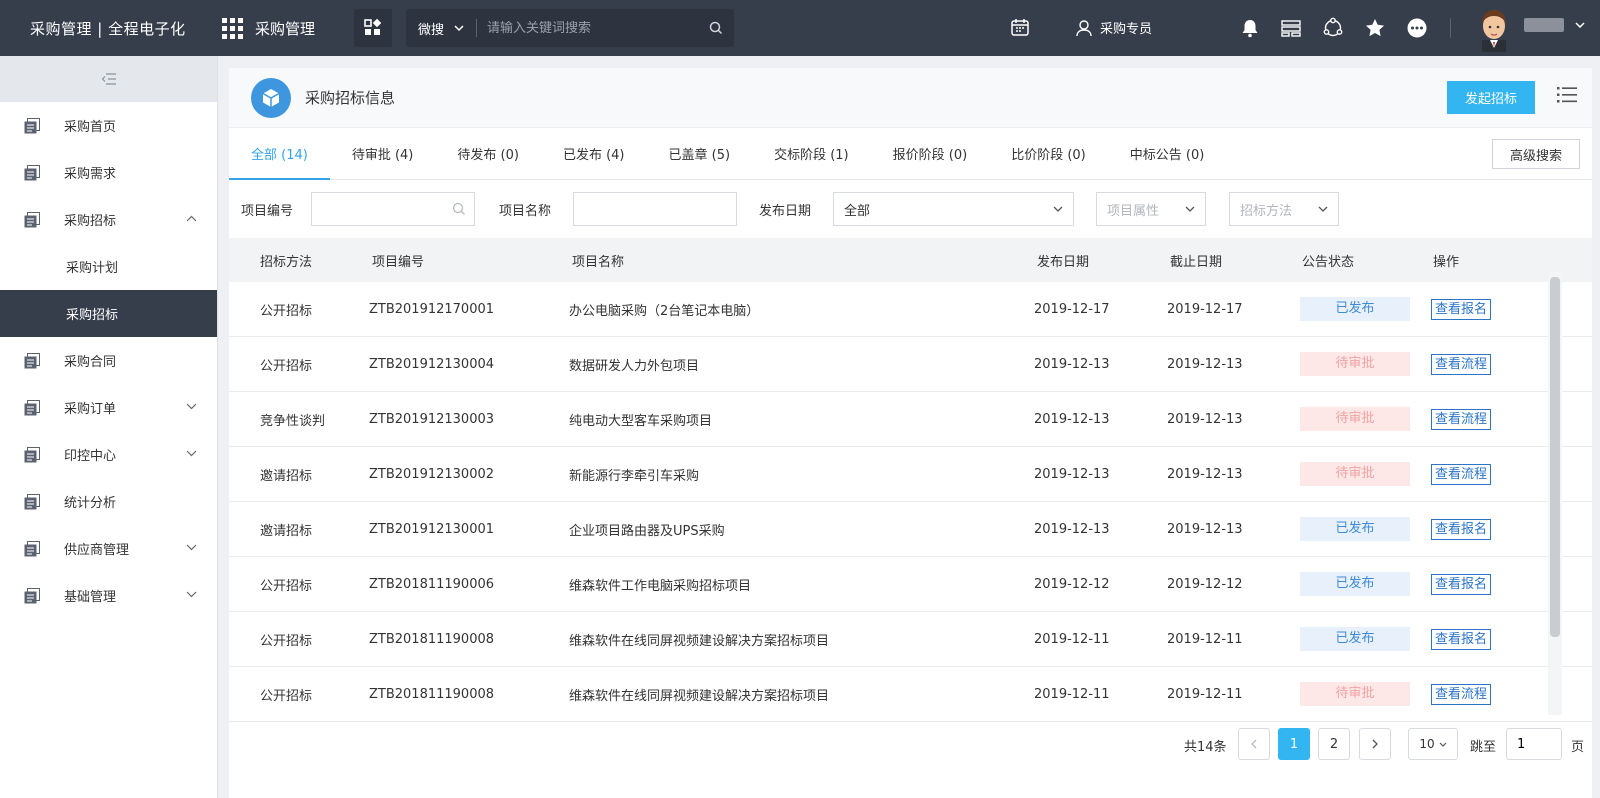 The height and width of the screenshot is (798, 1600). Describe the element at coordinates (90, 456) in the screenshot. I see `sidebar-item-label: 印控中心` at that location.